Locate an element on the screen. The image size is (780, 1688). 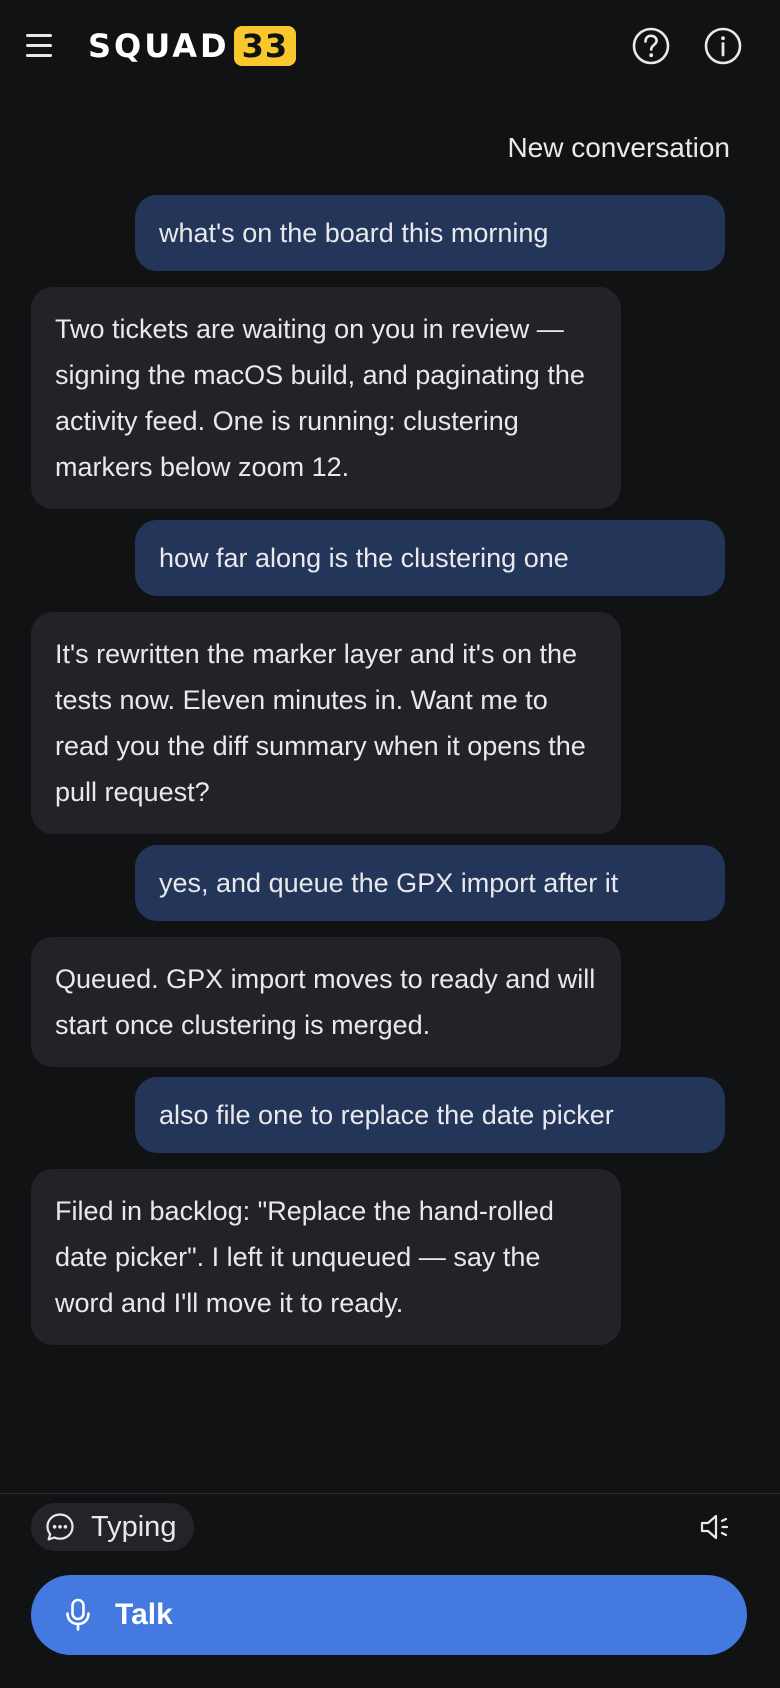
microphone-icon is located at coordinates (78, 1614).